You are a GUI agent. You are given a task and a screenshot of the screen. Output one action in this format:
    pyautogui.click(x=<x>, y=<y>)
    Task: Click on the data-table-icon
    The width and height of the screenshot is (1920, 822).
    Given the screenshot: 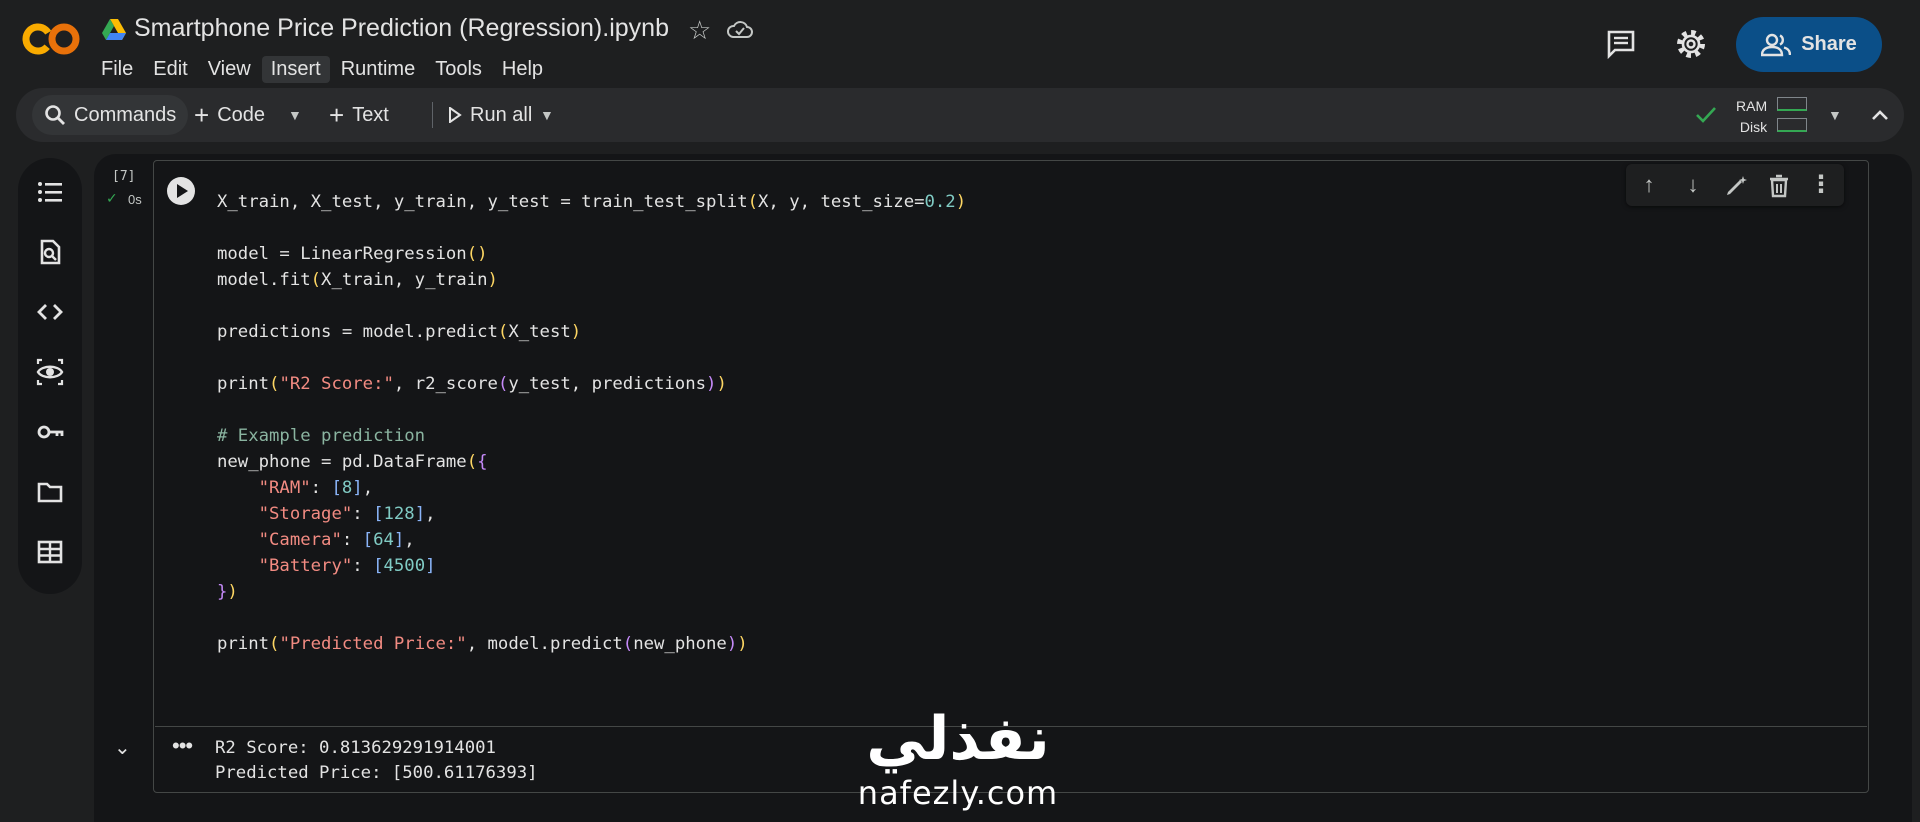 What is the action you would take?
    pyautogui.click(x=50, y=552)
    